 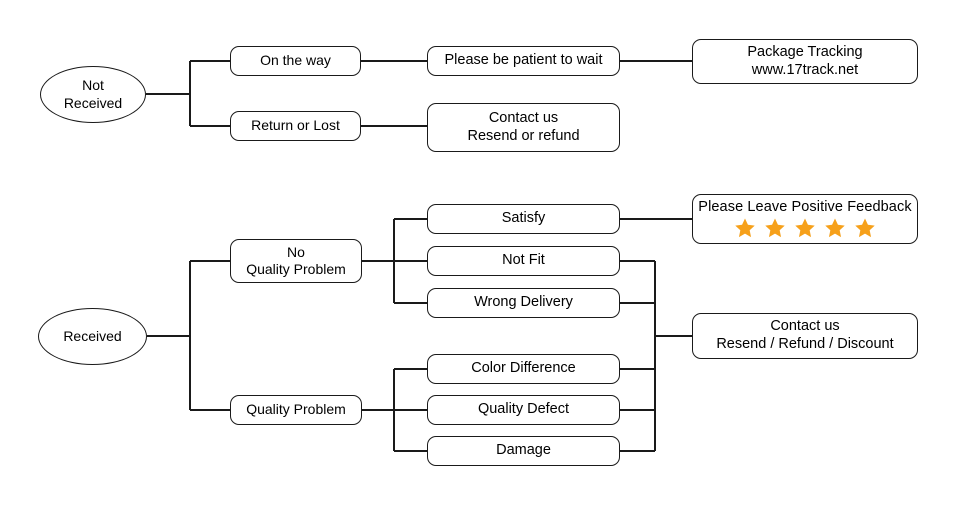 I want to click on node-positive-feedback: Please Leave Positive Feedback, so click(x=805, y=219).